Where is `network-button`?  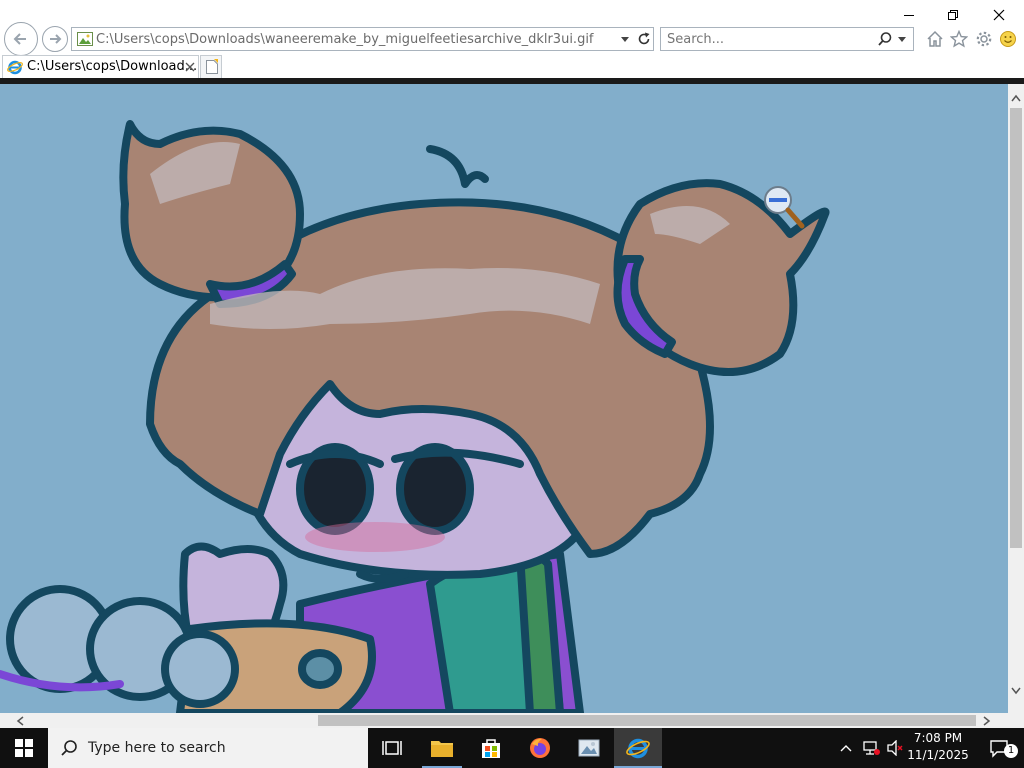 network-button is located at coordinates (871, 748).